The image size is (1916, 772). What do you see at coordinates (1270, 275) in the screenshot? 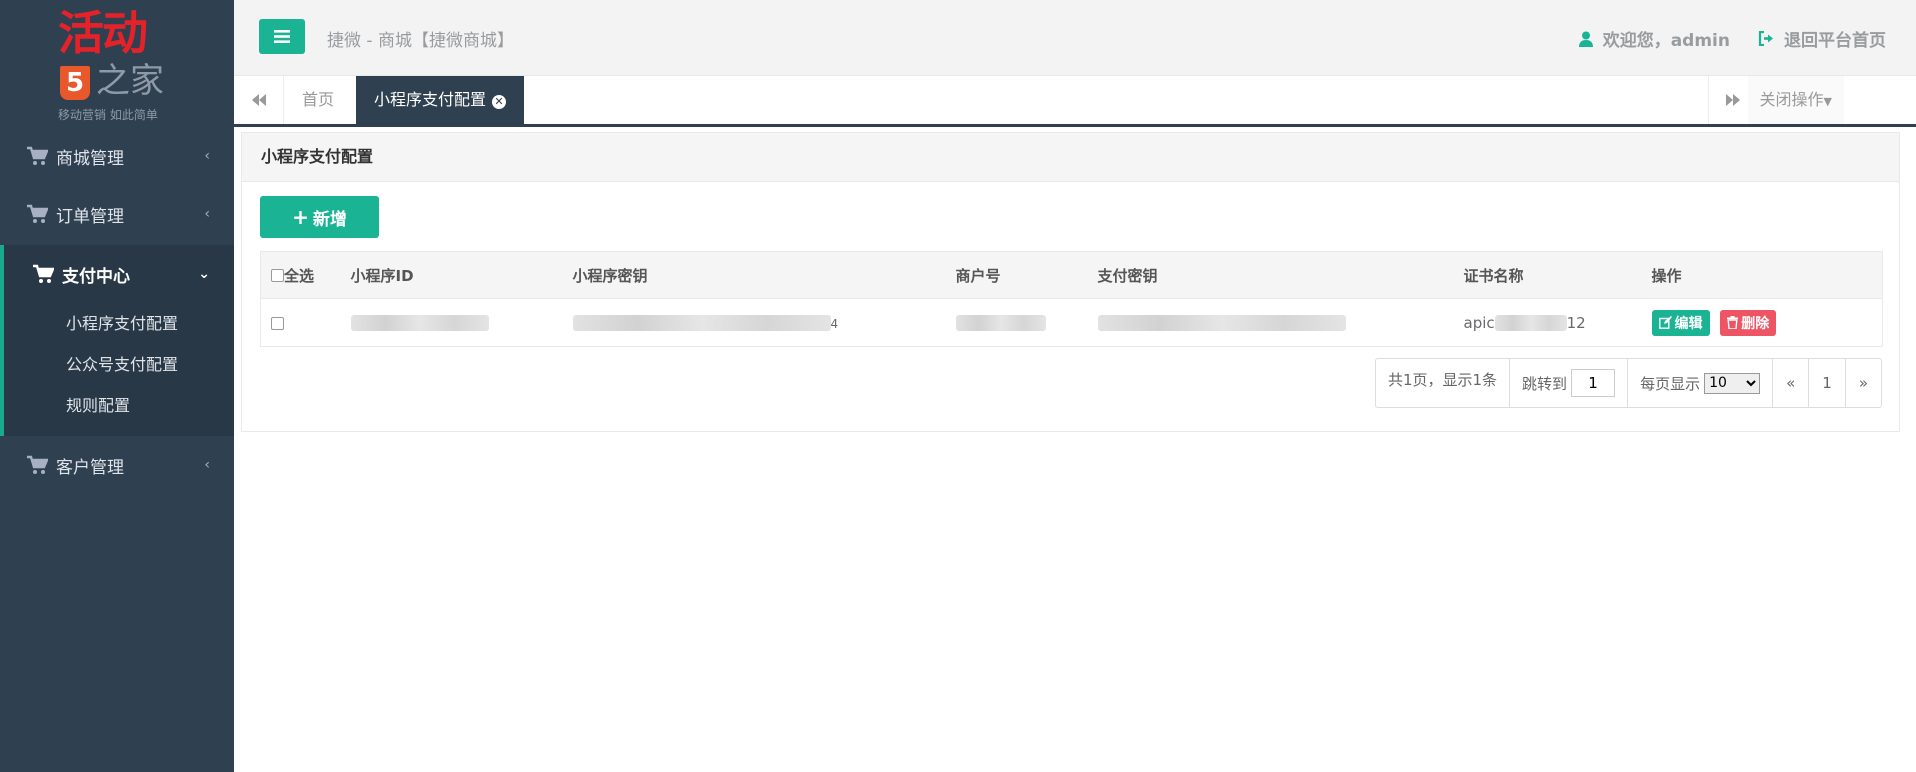
I see `col-header-pay-key: 支付密钥` at bounding box center [1270, 275].